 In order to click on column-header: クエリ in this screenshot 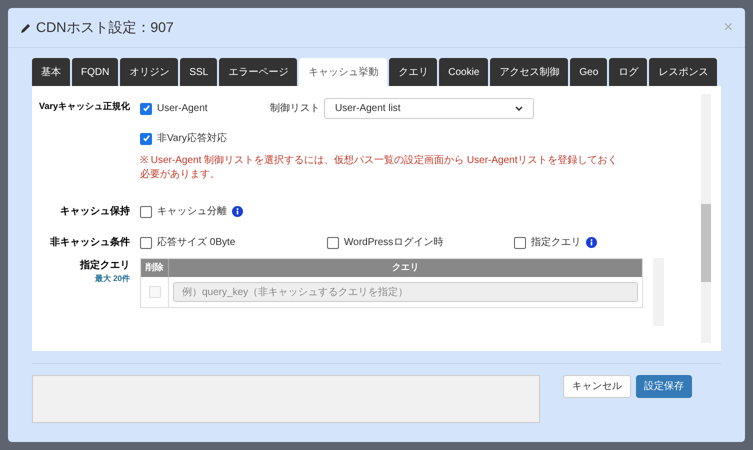, I will do `click(405, 267)`.